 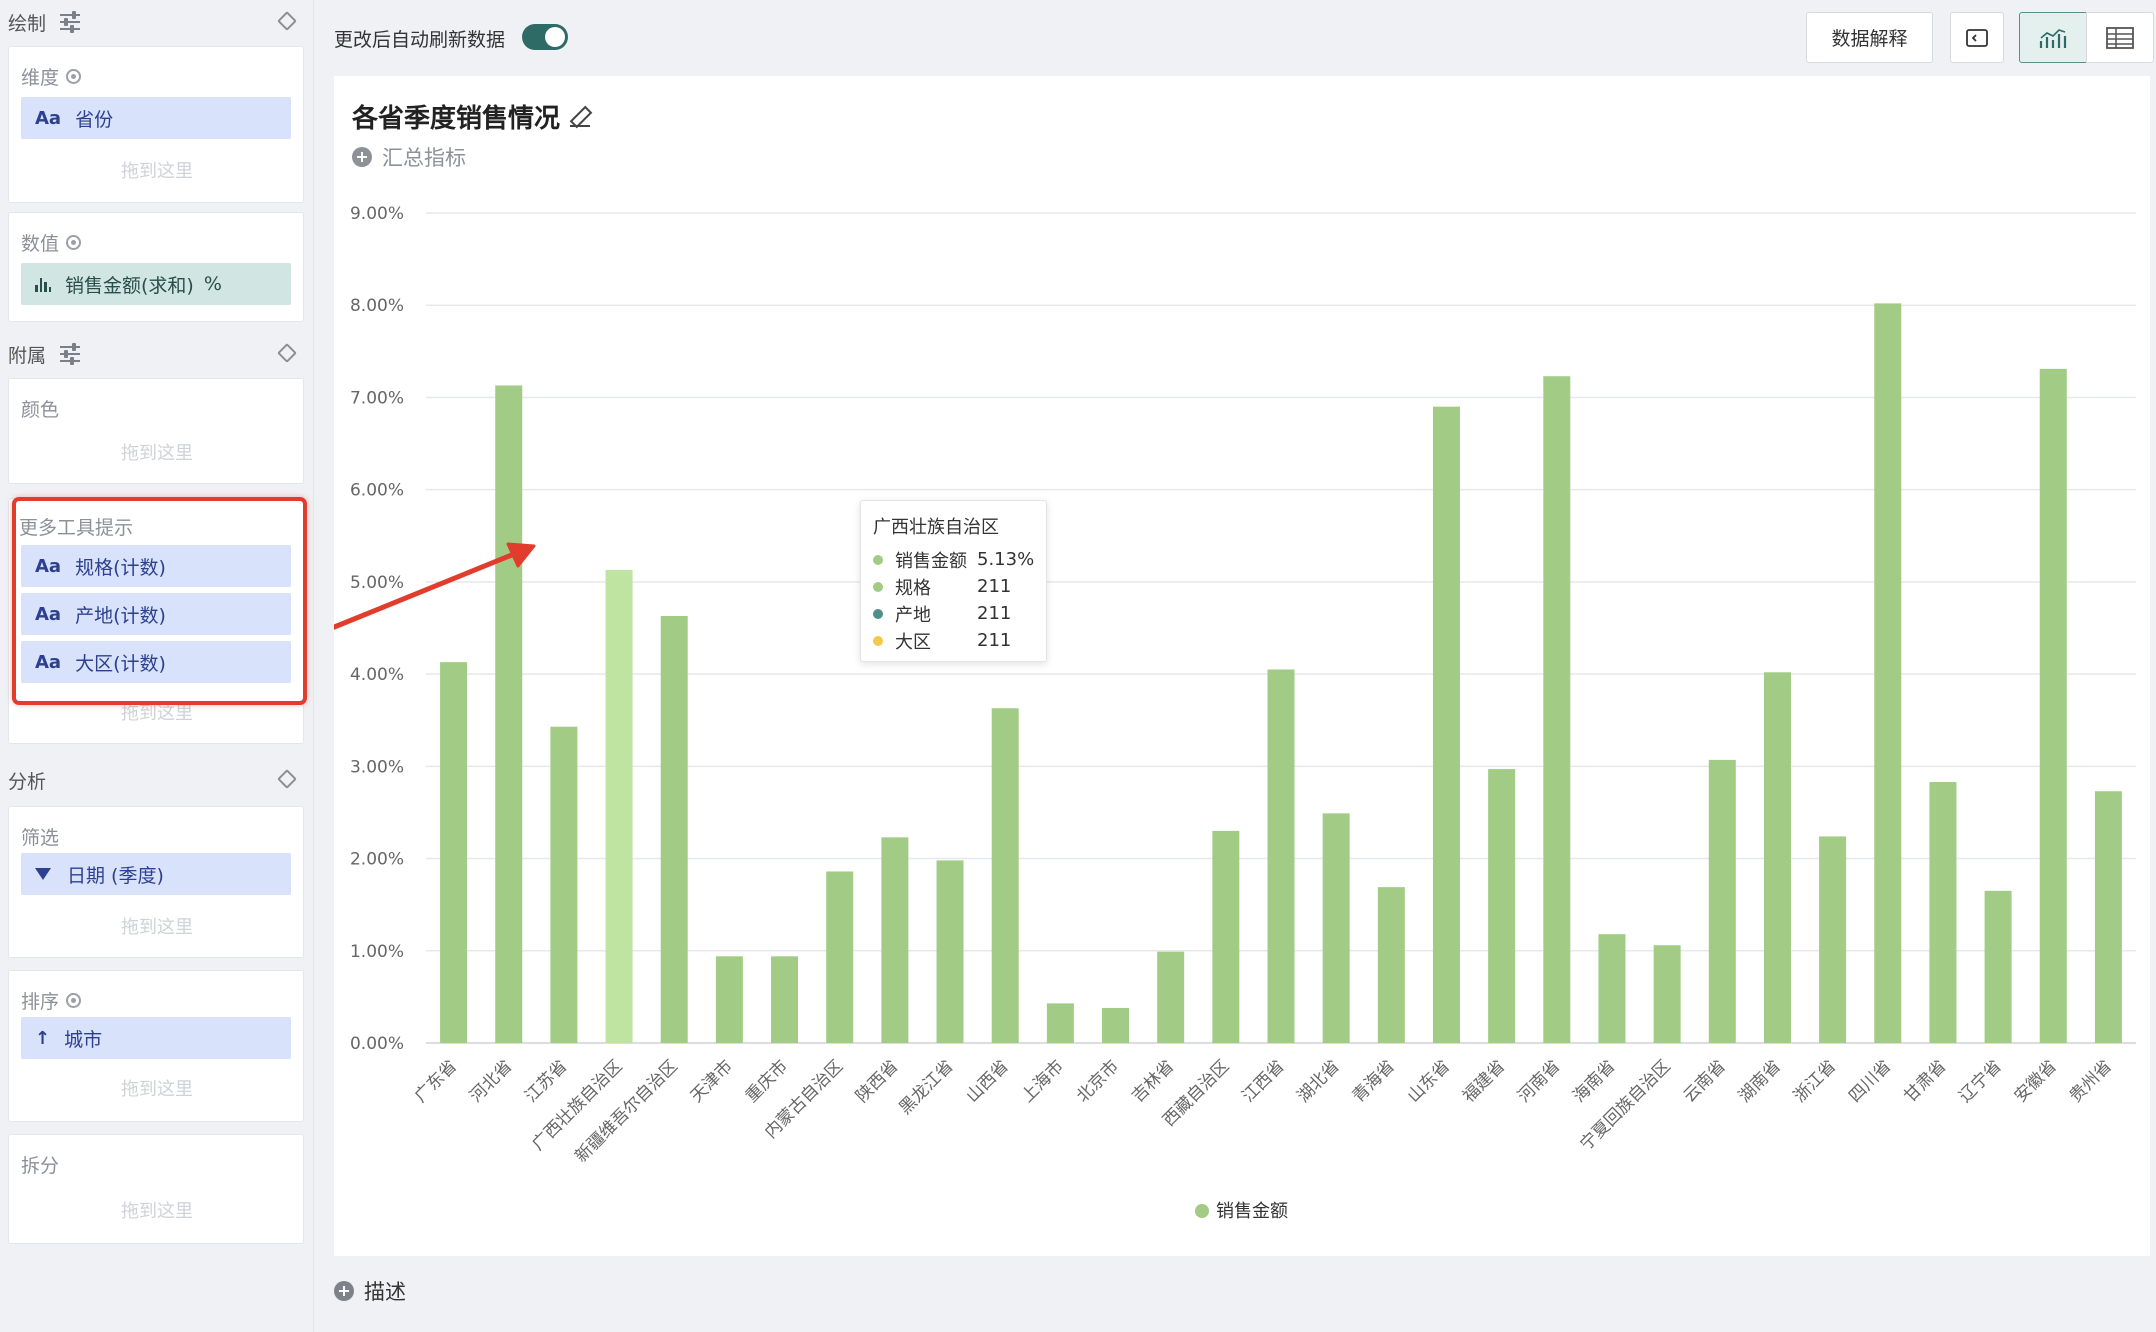 What do you see at coordinates (936, 527) in the screenshot?
I see `tooltip-title: 广西壮族自治区` at bounding box center [936, 527].